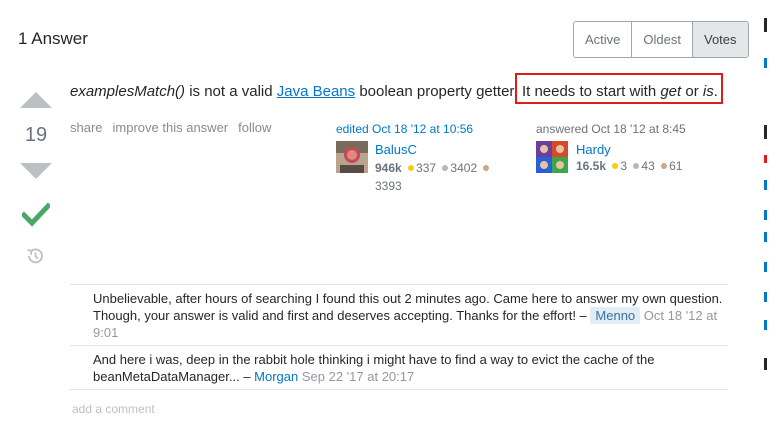  What do you see at coordinates (603, 39) in the screenshot?
I see `tab-active: Active` at bounding box center [603, 39].